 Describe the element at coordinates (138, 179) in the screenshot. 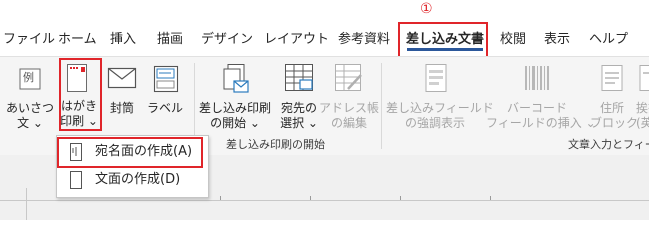

I see `menu-item-create-message-side-label: 文面の作成(D)` at that location.